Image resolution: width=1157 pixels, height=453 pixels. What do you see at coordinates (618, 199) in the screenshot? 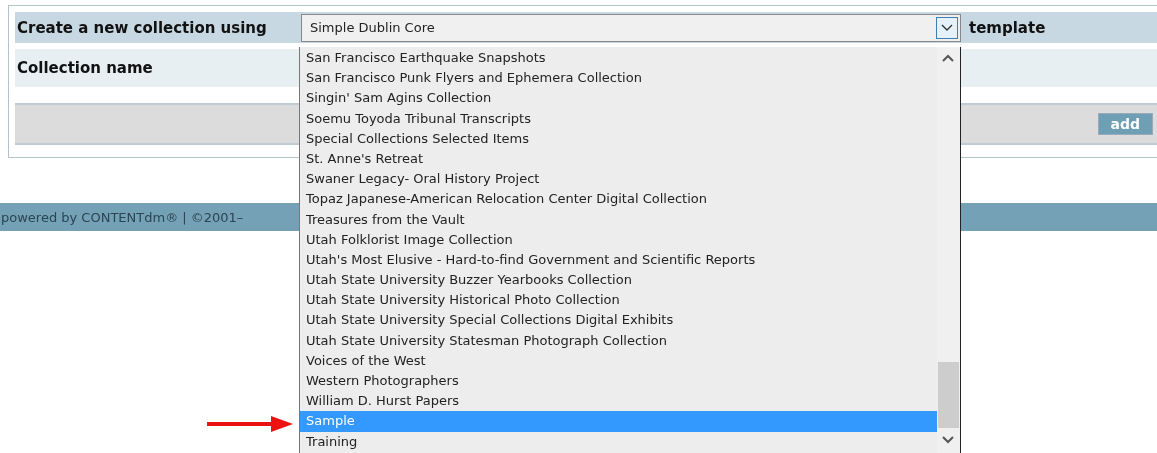
I see `dropdown-option: Topaz Japanese-American Relocation Center Digital Collection` at bounding box center [618, 199].